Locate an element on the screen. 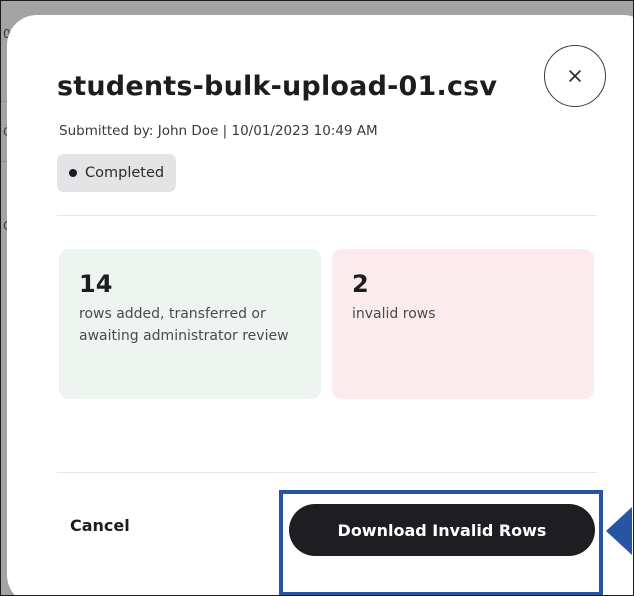  divider is located at coordinates (327, 215).